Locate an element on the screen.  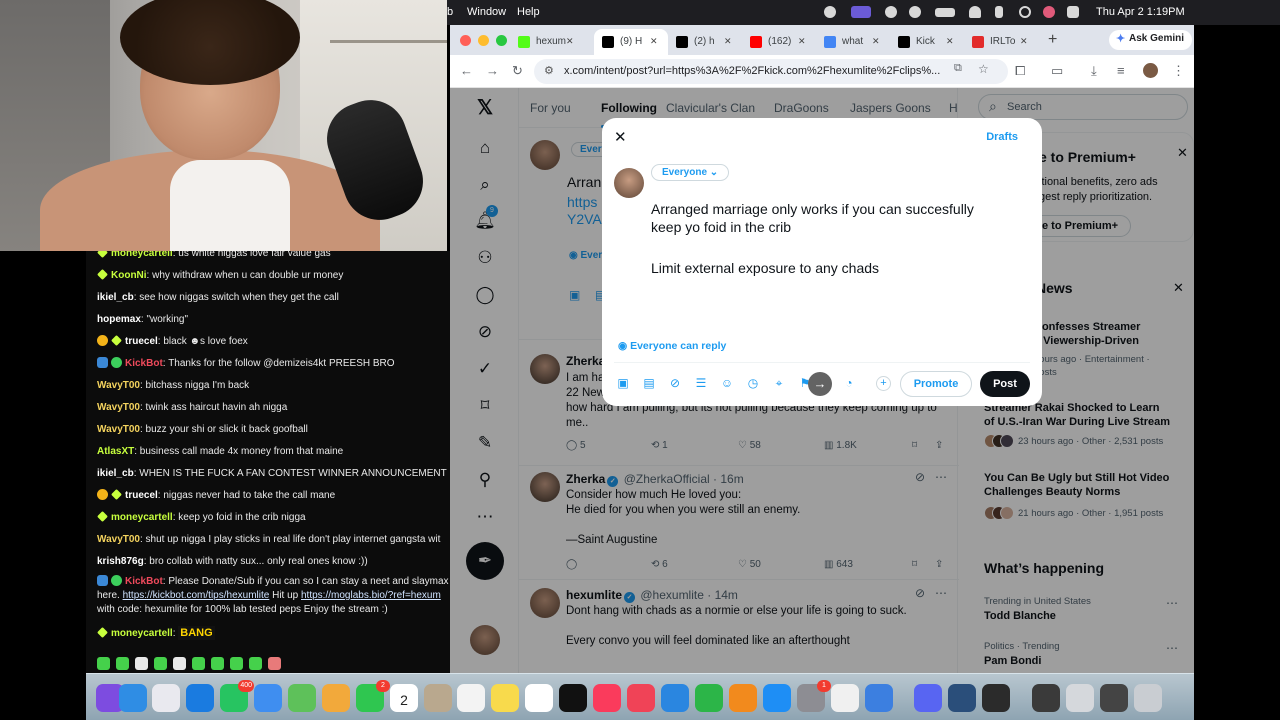
media-icon: ≡ is located at coordinates (1121, 70).